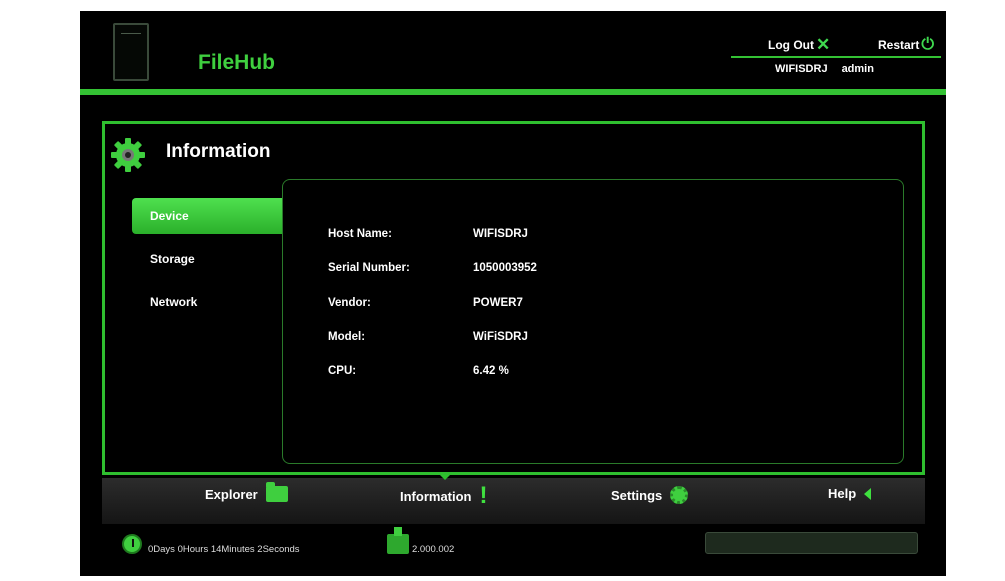 This screenshot has height=581, width=1005. I want to click on header-bar, so click(513, 92).